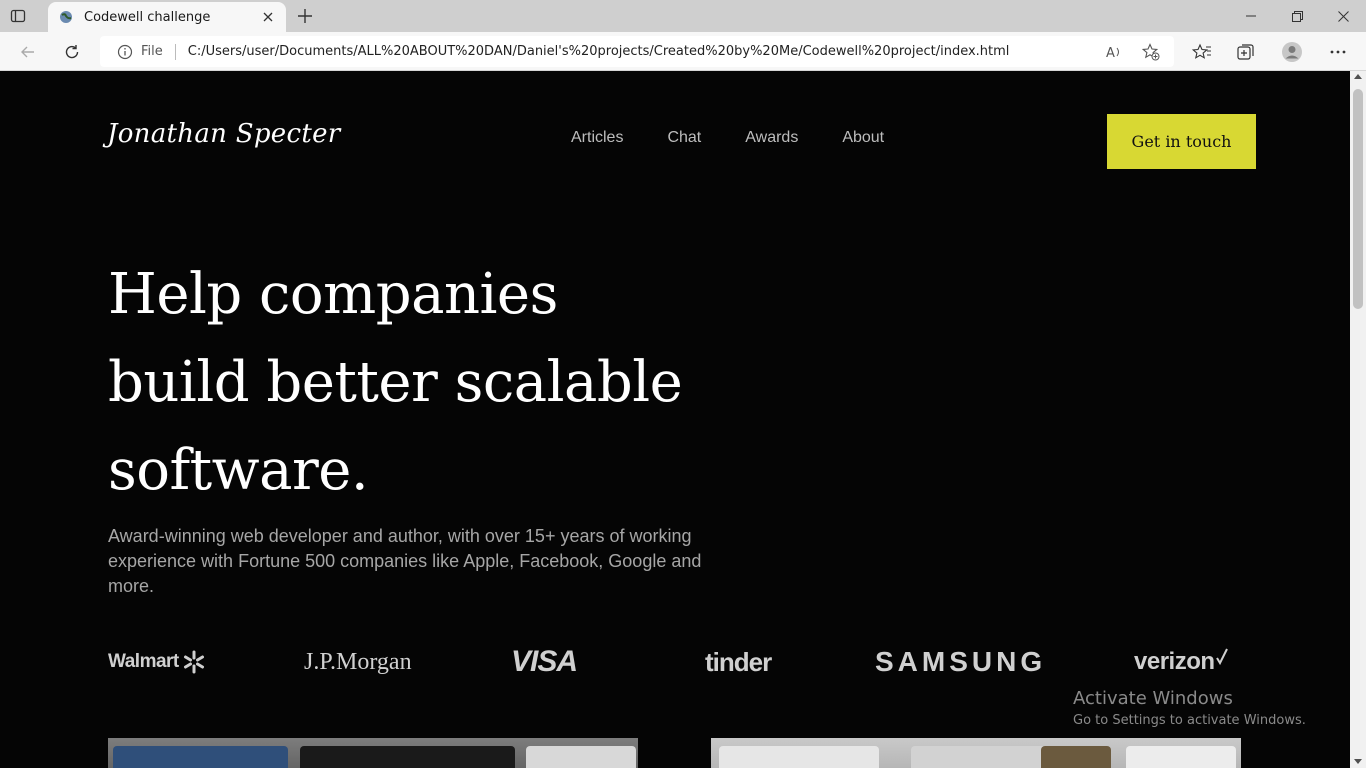 This screenshot has height=768, width=1366. What do you see at coordinates (66, 17) in the screenshot?
I see `globe-icon` at bounding box center [66, 17].